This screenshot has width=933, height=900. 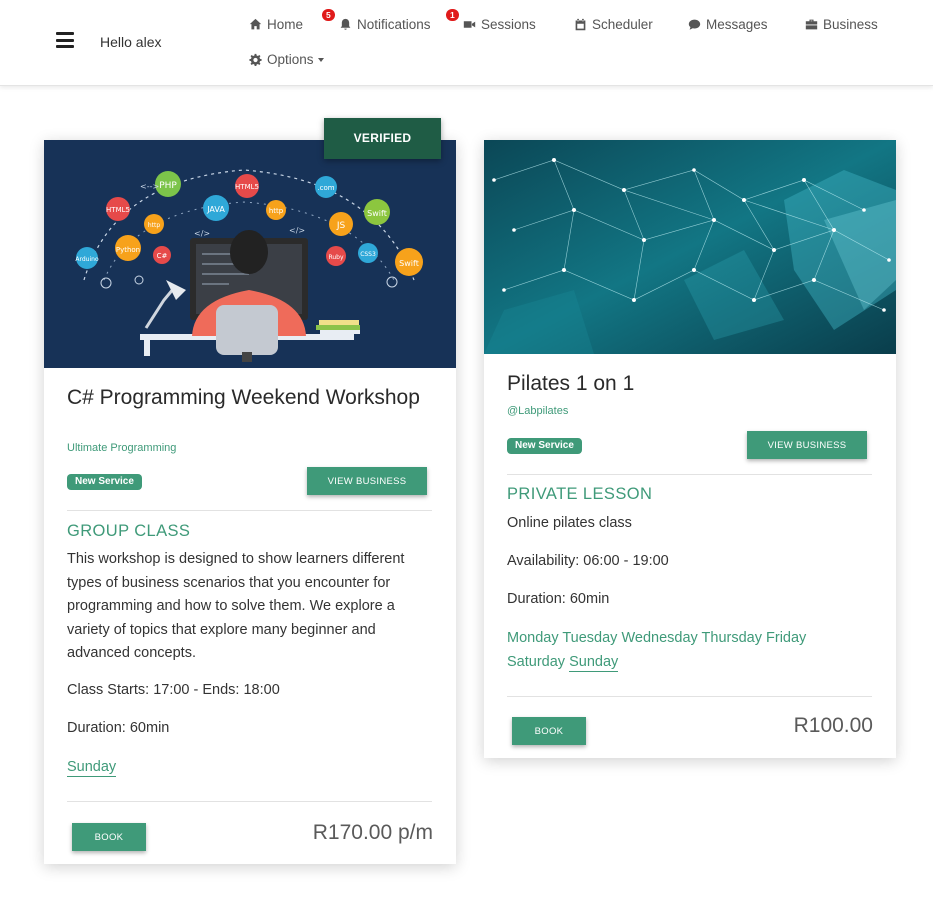 What do you see at coordinates (341, 226) in the screenshot?
I see `svg-text: JS` at bounding box center [341, 226].